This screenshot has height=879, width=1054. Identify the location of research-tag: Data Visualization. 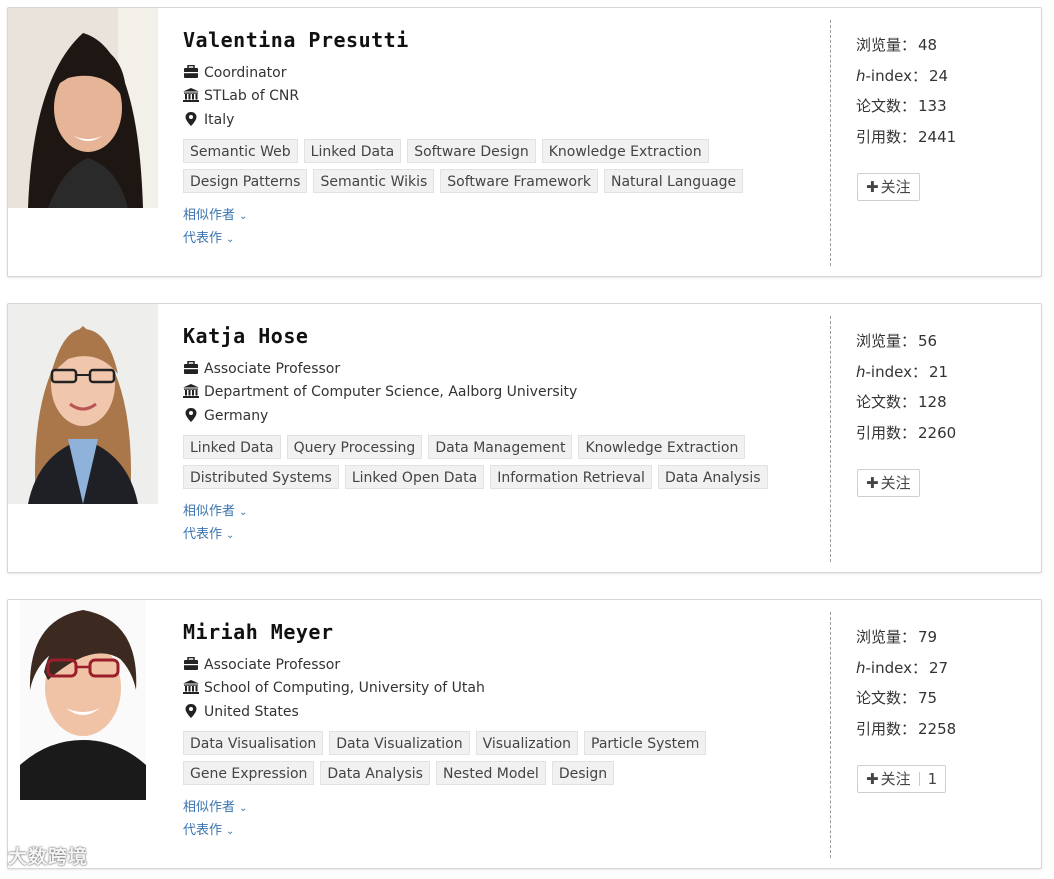
(399, 743).